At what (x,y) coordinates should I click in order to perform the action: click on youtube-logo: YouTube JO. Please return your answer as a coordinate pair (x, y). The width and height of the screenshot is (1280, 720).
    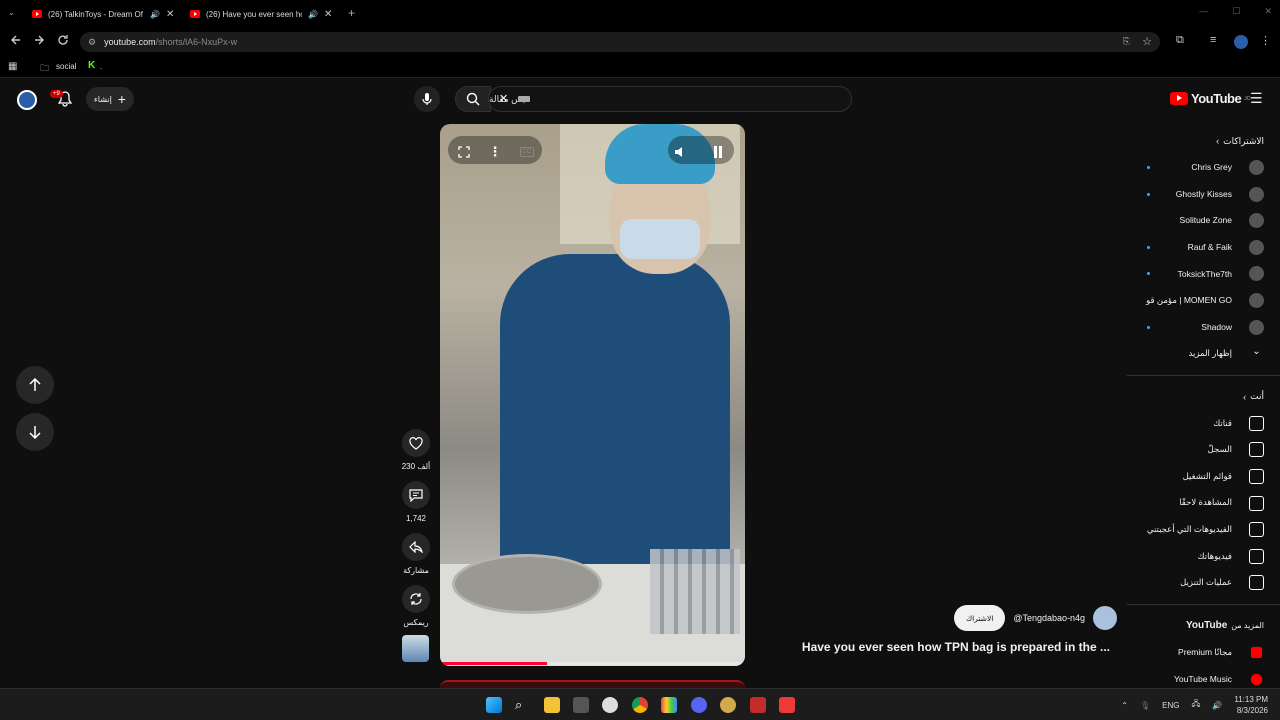
    Looking at the image, I should click on (1210, 98).